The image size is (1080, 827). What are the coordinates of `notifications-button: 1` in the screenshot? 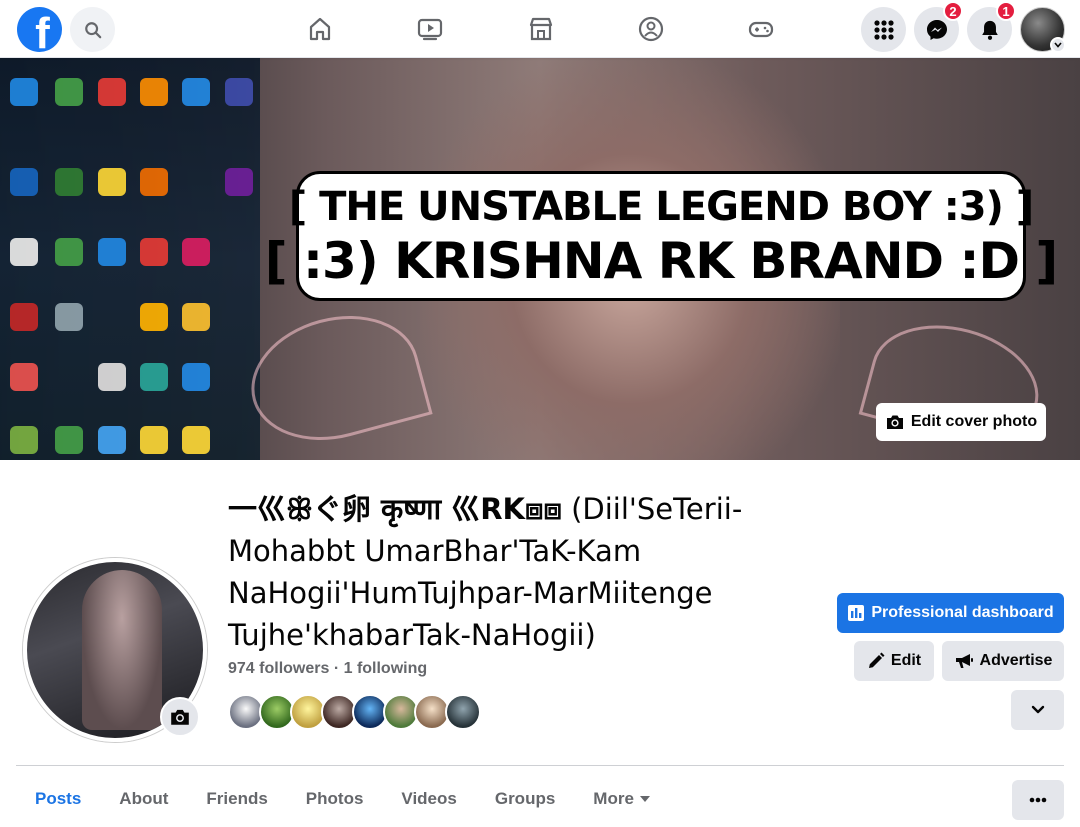 It's located at (991, 26).